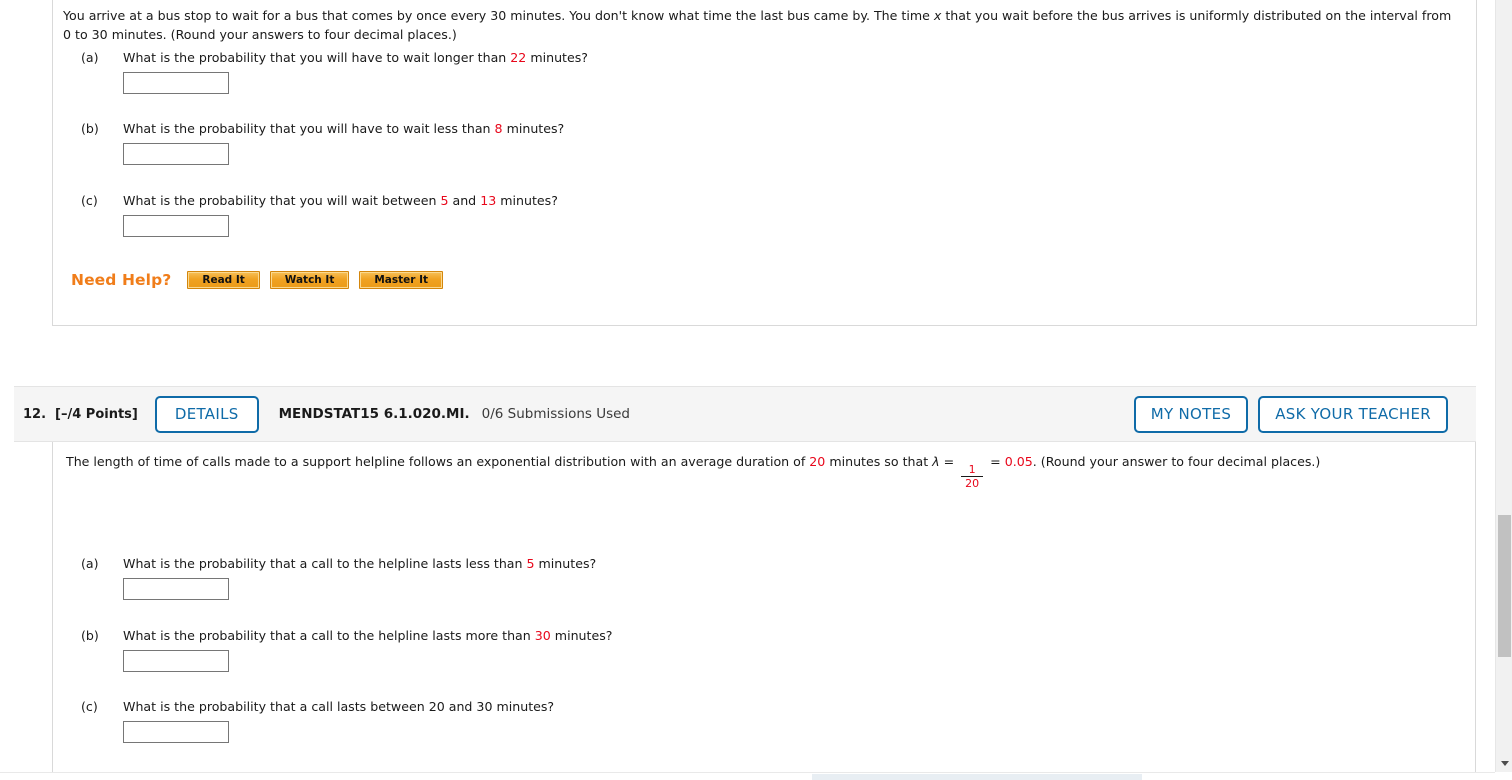 This screenshot has height=780, width=1512. I want to click on rate-fraction: 1 20, so click(972, 476).